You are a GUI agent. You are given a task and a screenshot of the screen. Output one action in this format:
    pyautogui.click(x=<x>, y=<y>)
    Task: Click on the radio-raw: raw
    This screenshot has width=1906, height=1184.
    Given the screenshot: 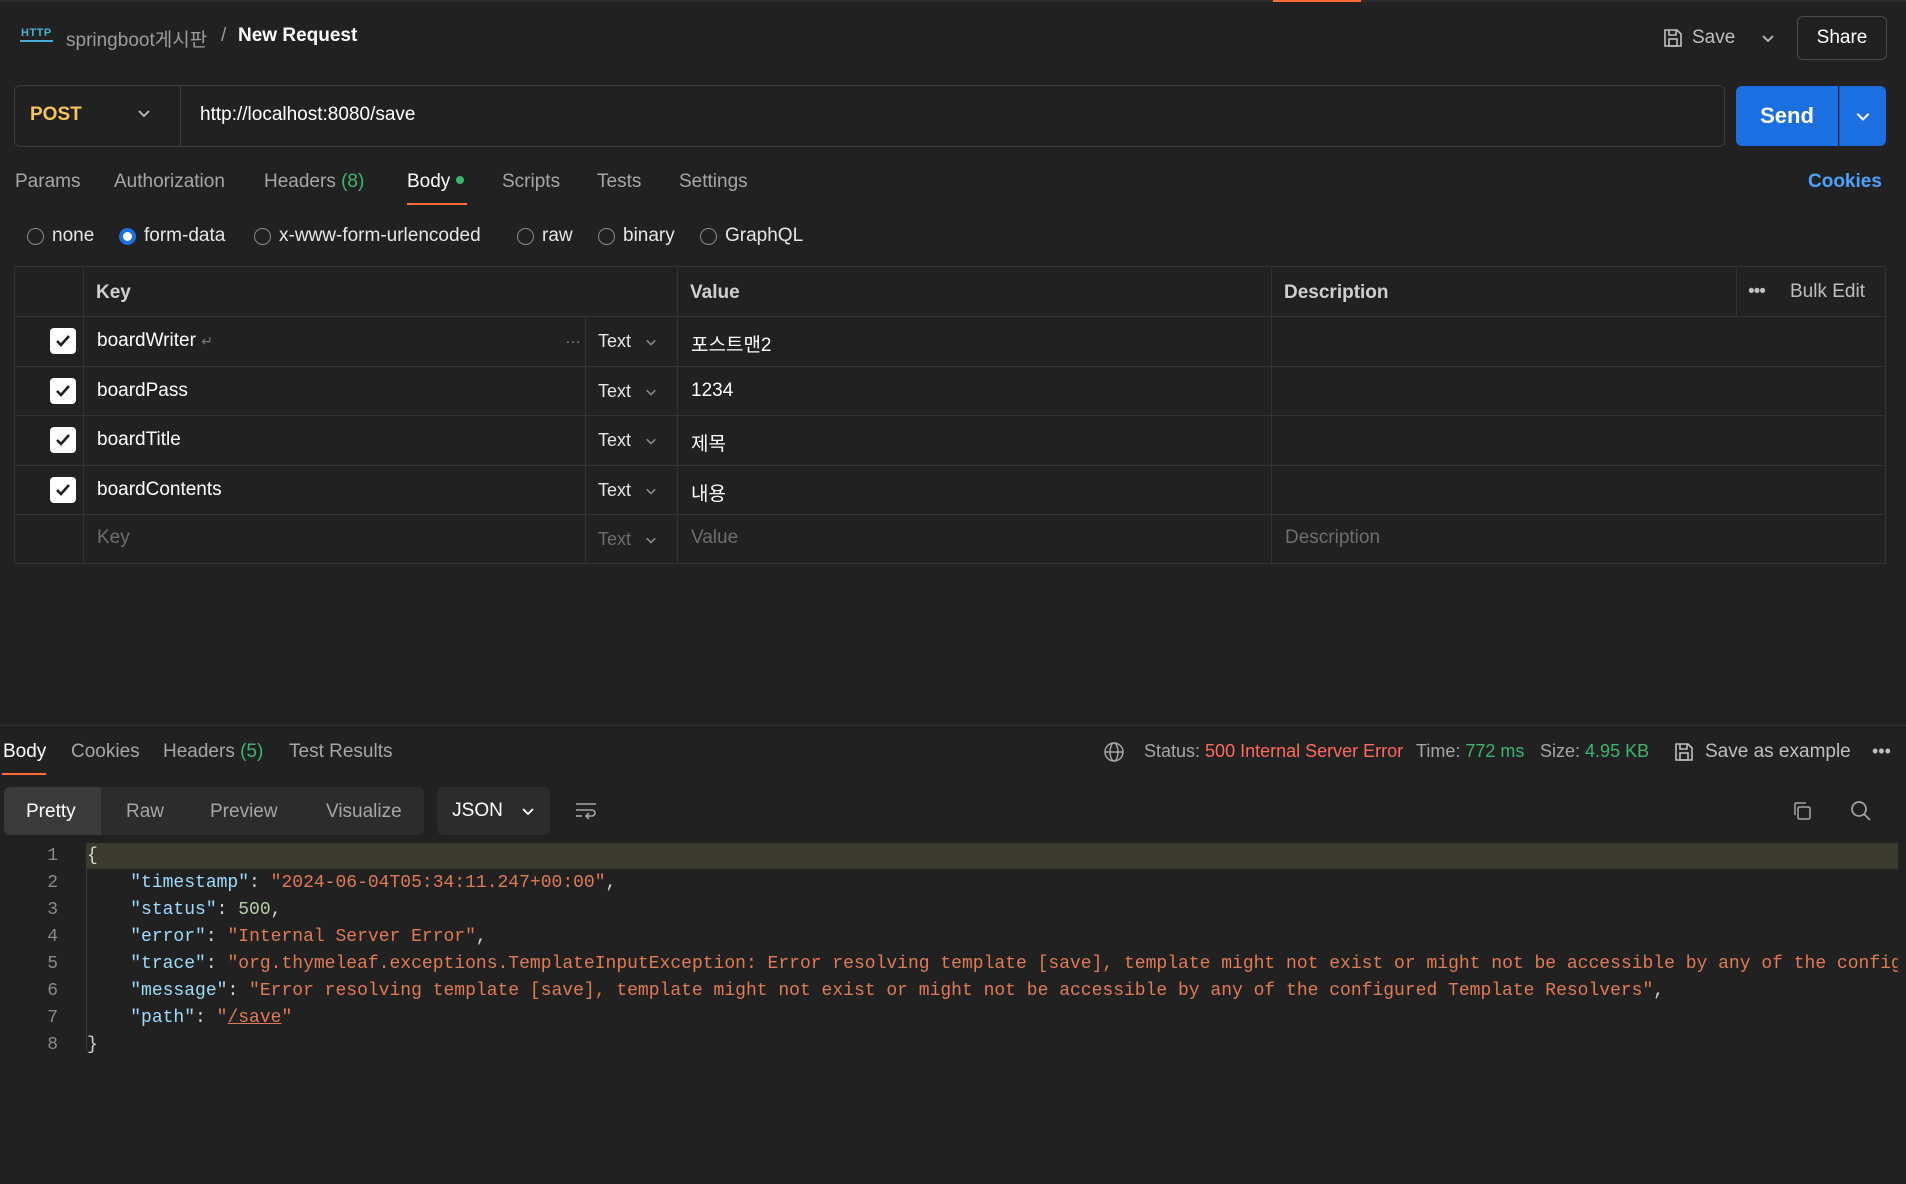 What is the action you would take?
    pyautogui.click(x=545, y=236)
    